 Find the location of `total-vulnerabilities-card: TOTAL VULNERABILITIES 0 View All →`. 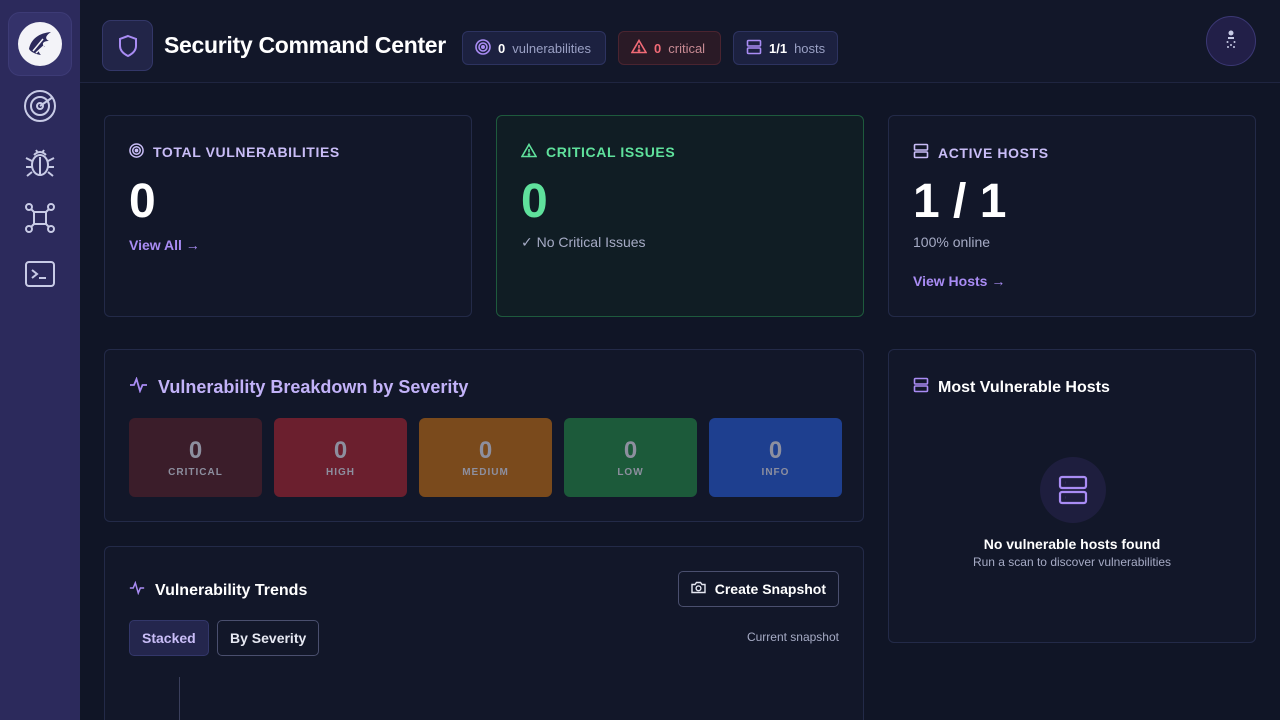

total-vulnerabilities-card: TOTAL VULNERABILITIES 0 View All → is located at coordinates (288, 216).